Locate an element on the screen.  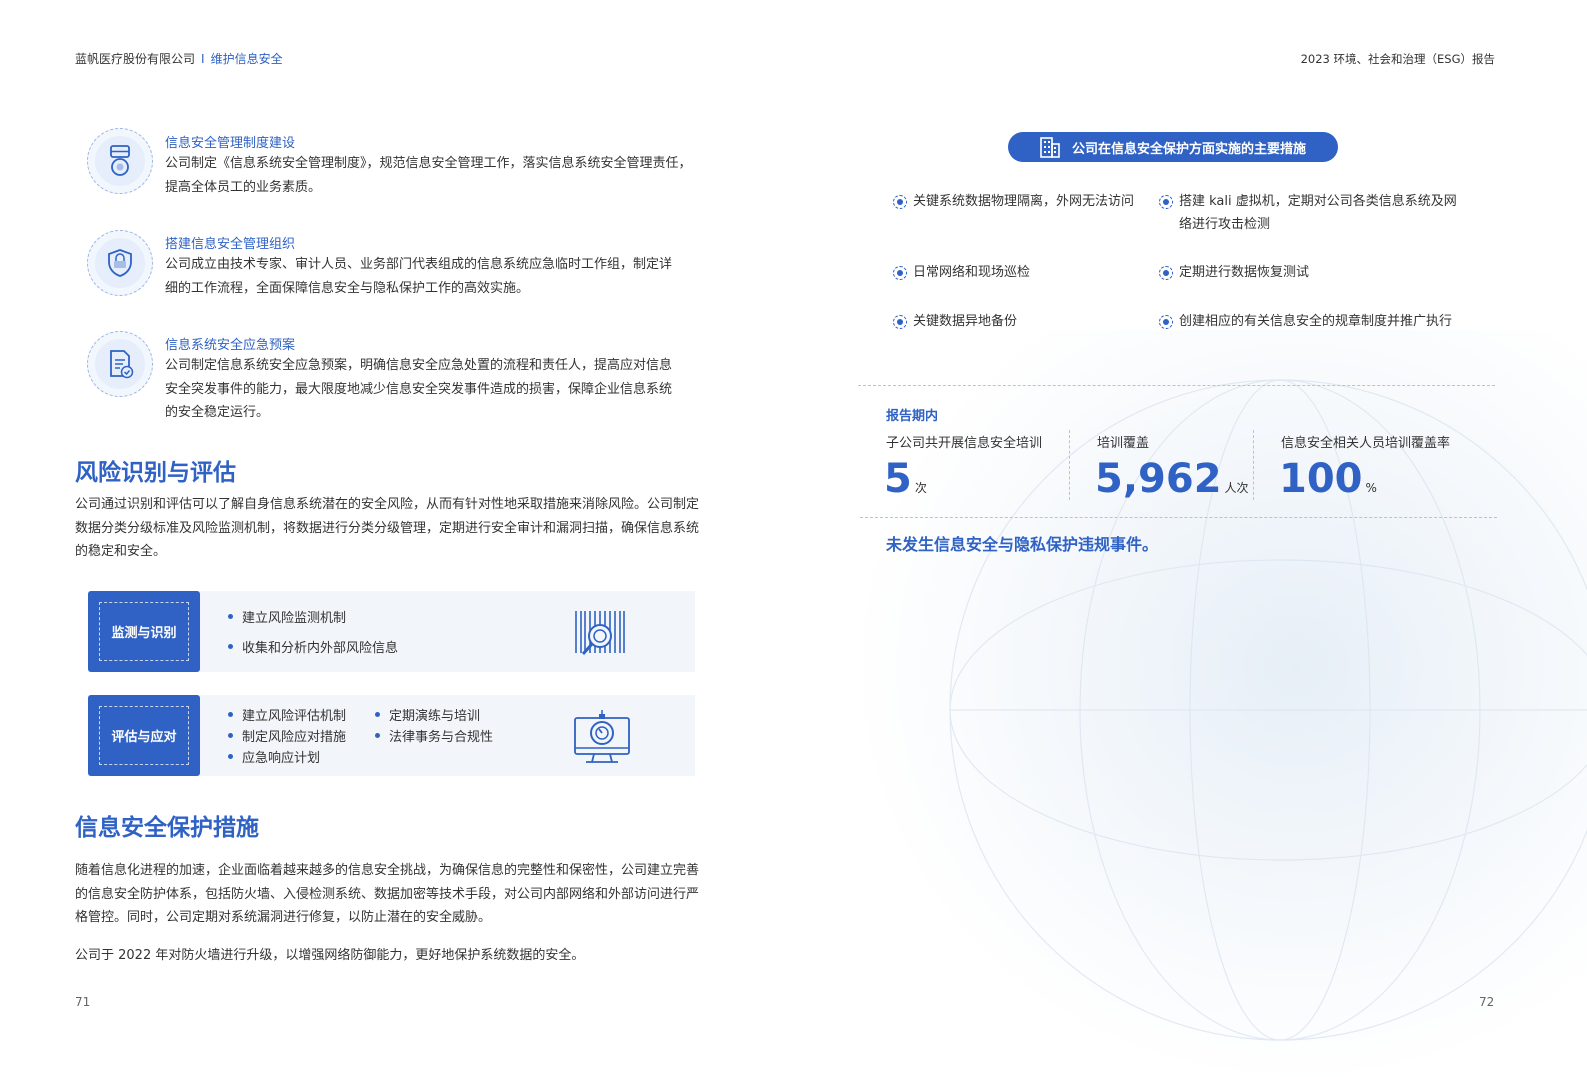
measure-item: 定期进行数据恢复测试 is located at coordinates (1234, 272).